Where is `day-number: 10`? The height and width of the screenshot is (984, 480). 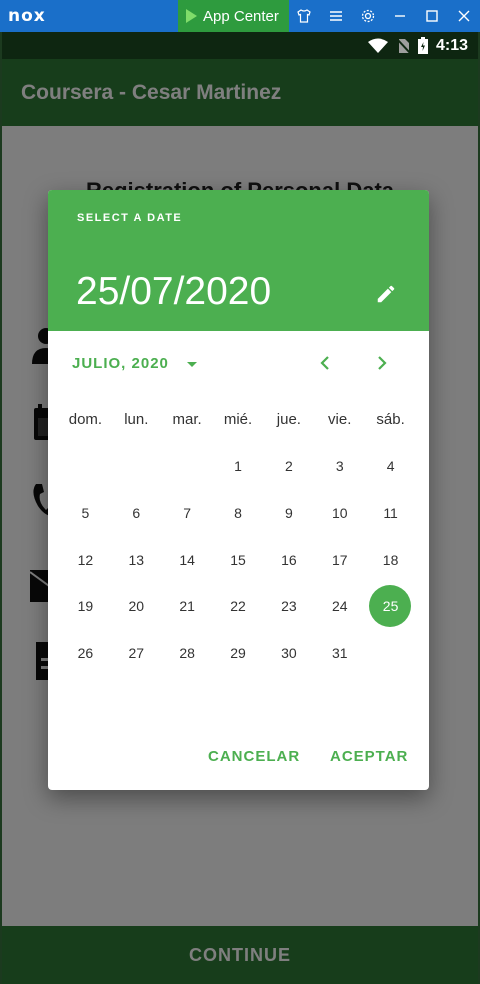
day-number: 10 is located at coordinates (339, 513).